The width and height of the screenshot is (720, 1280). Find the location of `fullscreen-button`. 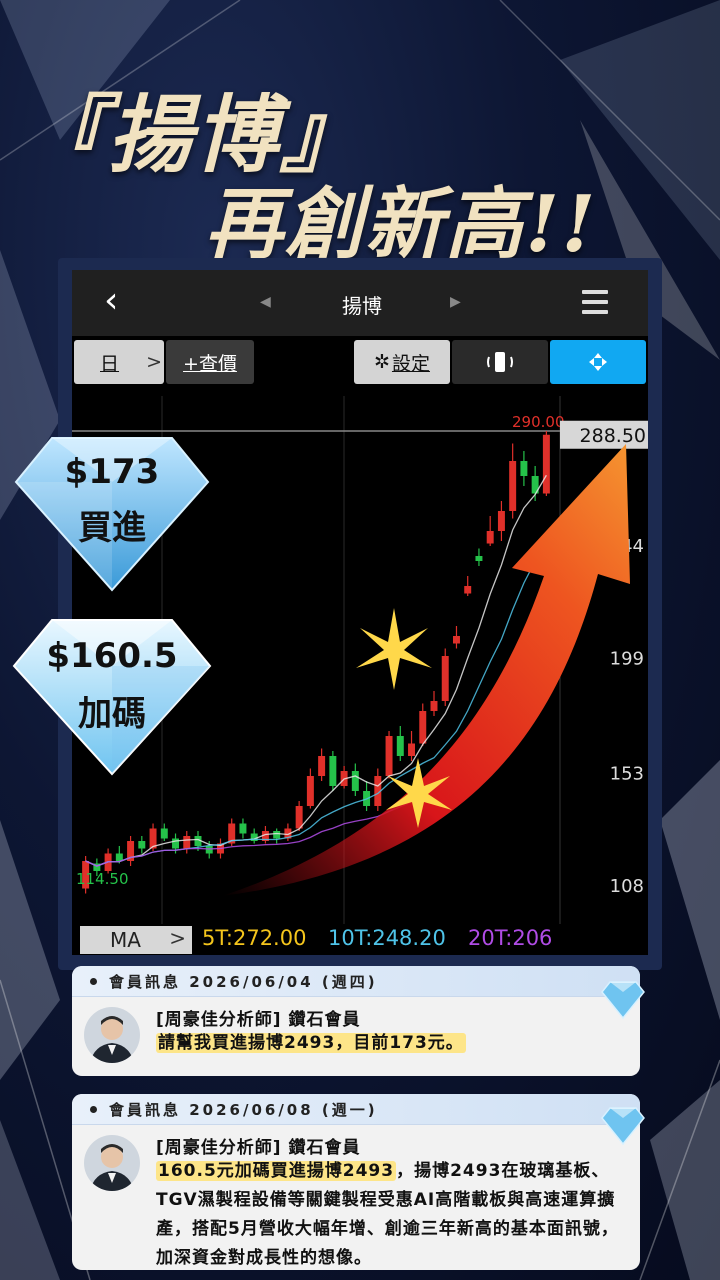

fullscreen-button is located at coordinates (598, 362).